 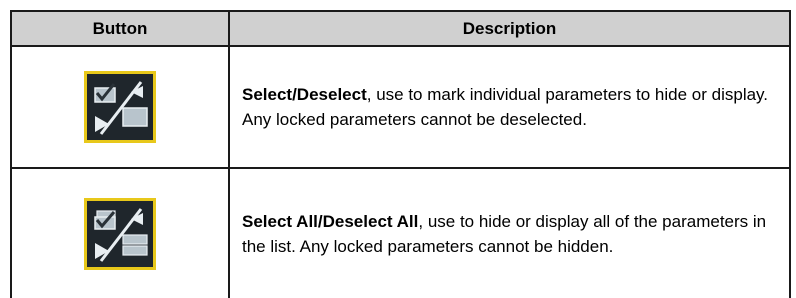 I want to click on table-header-row: Button Description, so click(x=400, y=29).